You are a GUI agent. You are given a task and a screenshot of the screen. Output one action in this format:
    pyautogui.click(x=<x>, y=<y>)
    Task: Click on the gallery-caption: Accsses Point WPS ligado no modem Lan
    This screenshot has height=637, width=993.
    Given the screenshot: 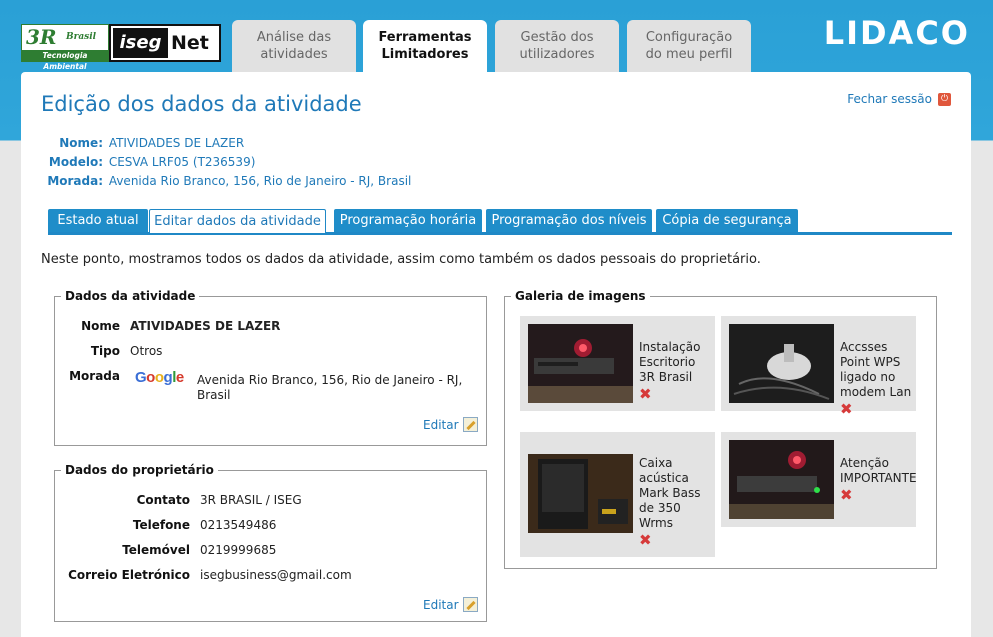 What is the action you would take?
    pyautogui.click(x=876, y=369)
    